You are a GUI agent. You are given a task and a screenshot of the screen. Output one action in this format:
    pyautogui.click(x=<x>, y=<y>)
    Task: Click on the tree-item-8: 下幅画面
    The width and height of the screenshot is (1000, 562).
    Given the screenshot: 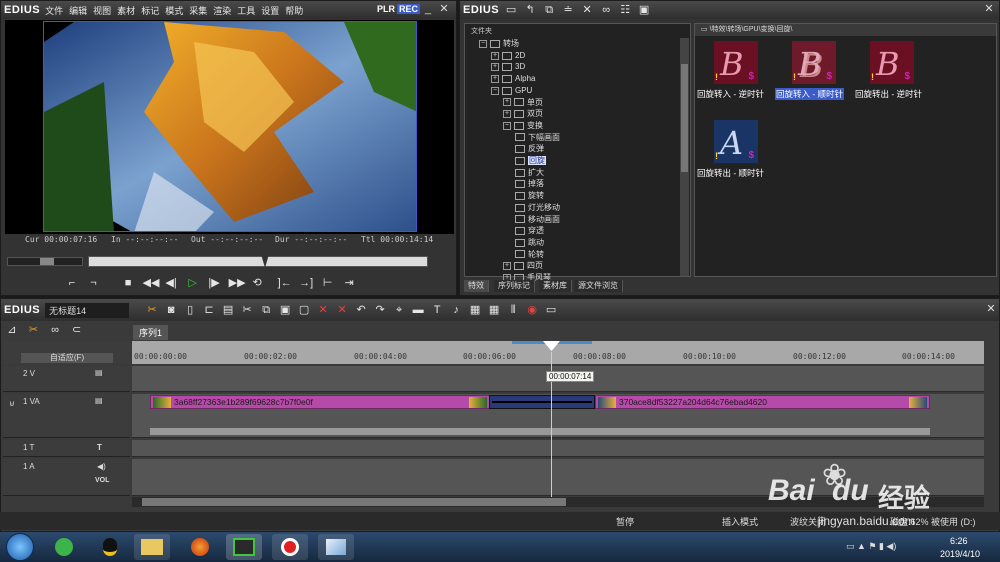 What is the action you would take?
    pyautogui.click(x=537, y=138)
    